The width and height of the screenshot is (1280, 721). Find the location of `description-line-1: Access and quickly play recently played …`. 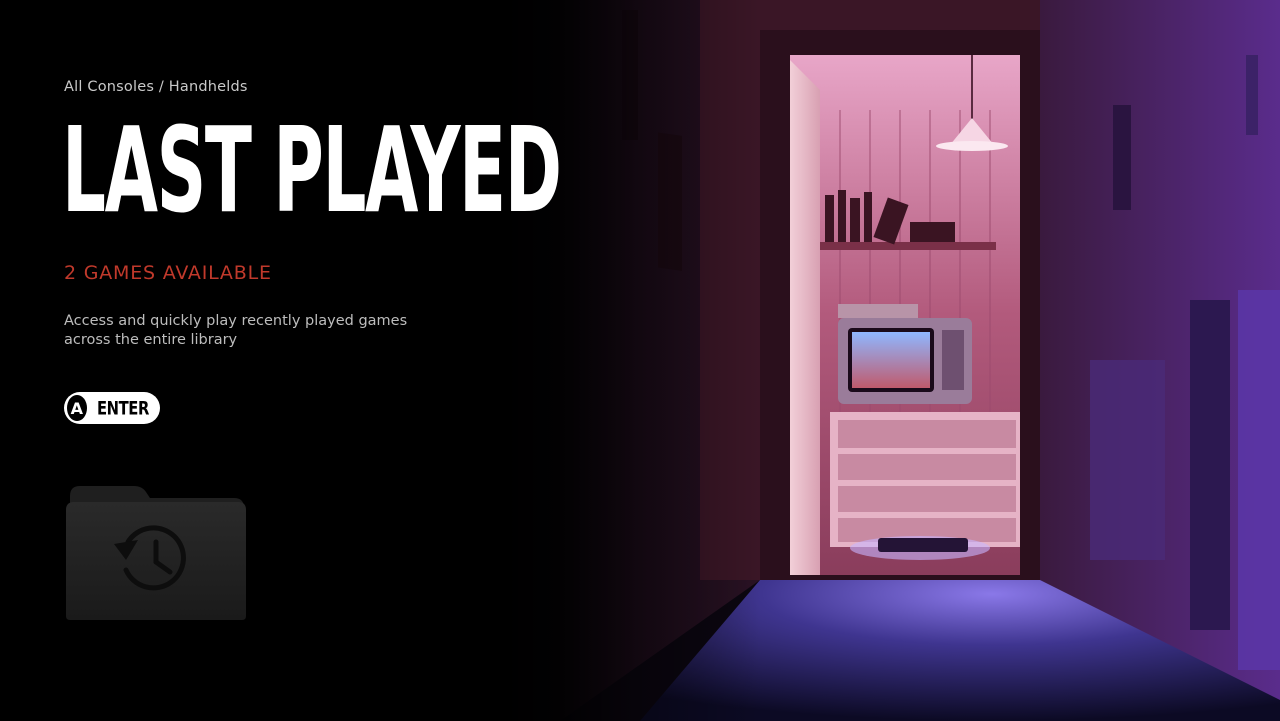

description-line-1: Access and quickly play recently played … is located at coordinates (236, 321).